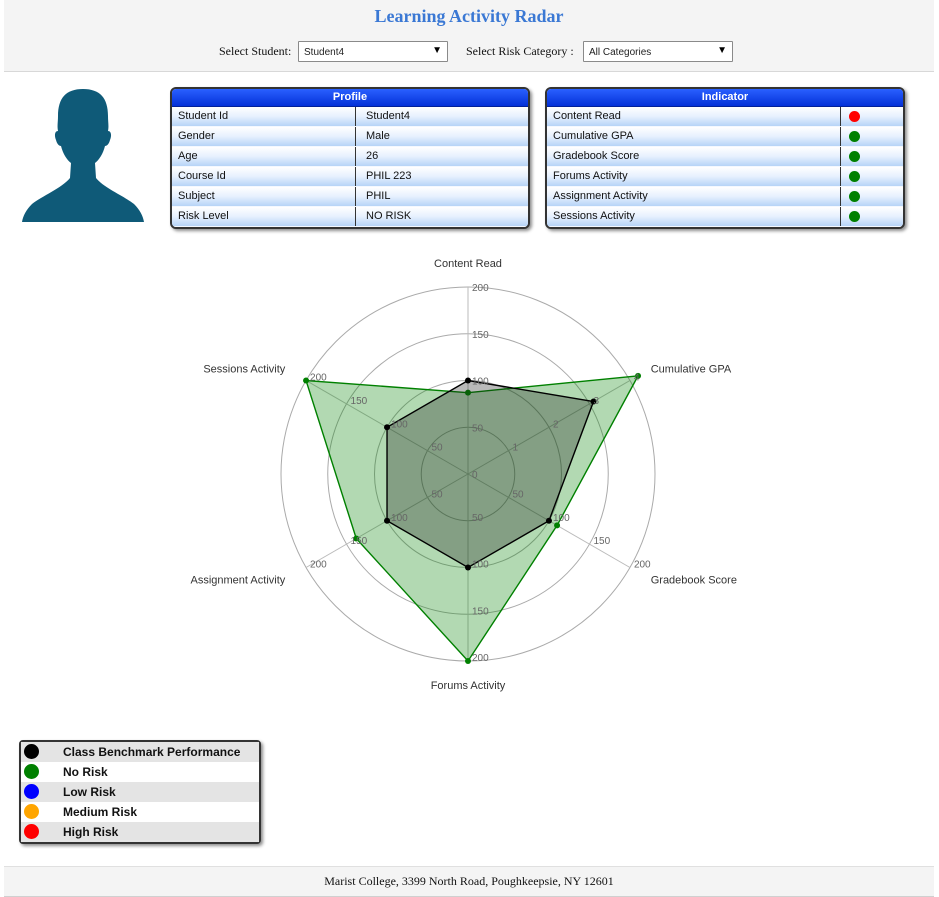  What do you see at coordinates (373, 51) in the screenshot?
I see `student-select: Student4 ▼` at bounding box center [373, 51].